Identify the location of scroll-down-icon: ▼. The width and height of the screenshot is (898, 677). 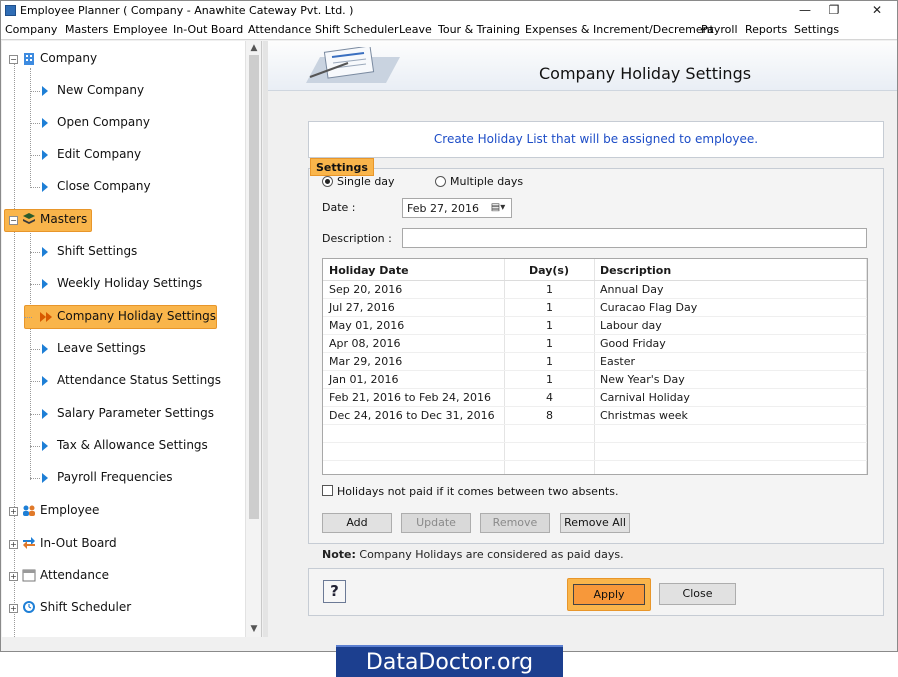
(254, 629).